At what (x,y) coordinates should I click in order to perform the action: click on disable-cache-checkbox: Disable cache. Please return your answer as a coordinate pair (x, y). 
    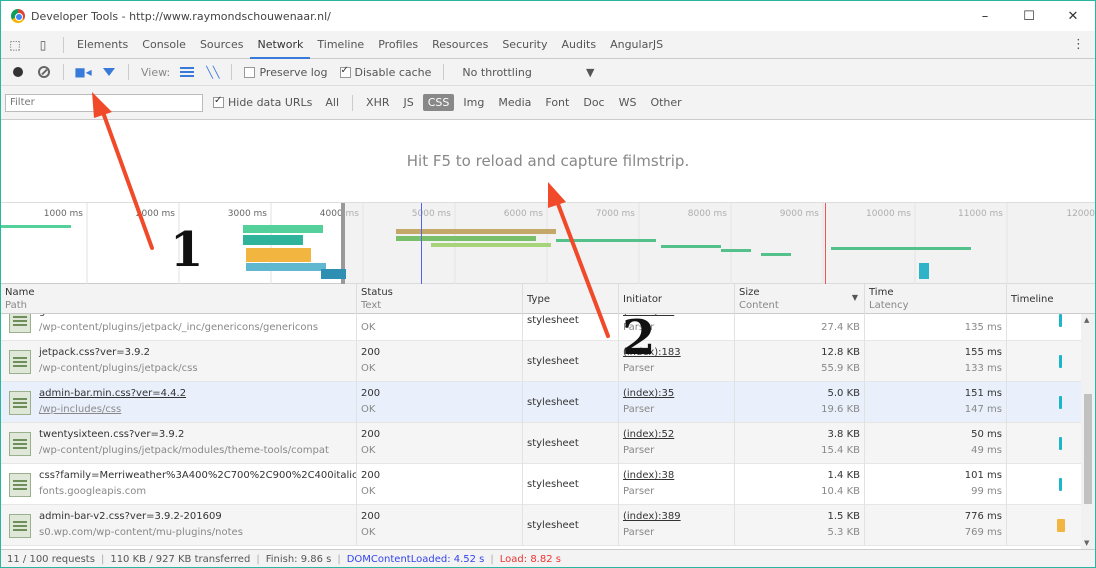
    Looking at the image, I should click on (385, 72).